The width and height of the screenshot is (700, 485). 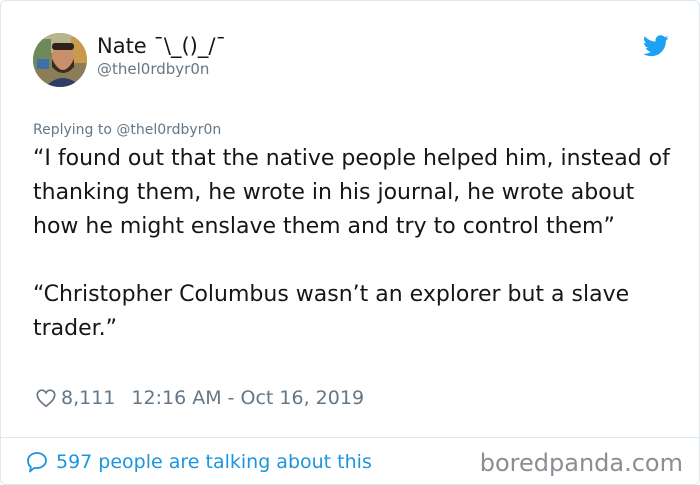 I want to click on like-count: 8,111, so click(x=88, y=398).